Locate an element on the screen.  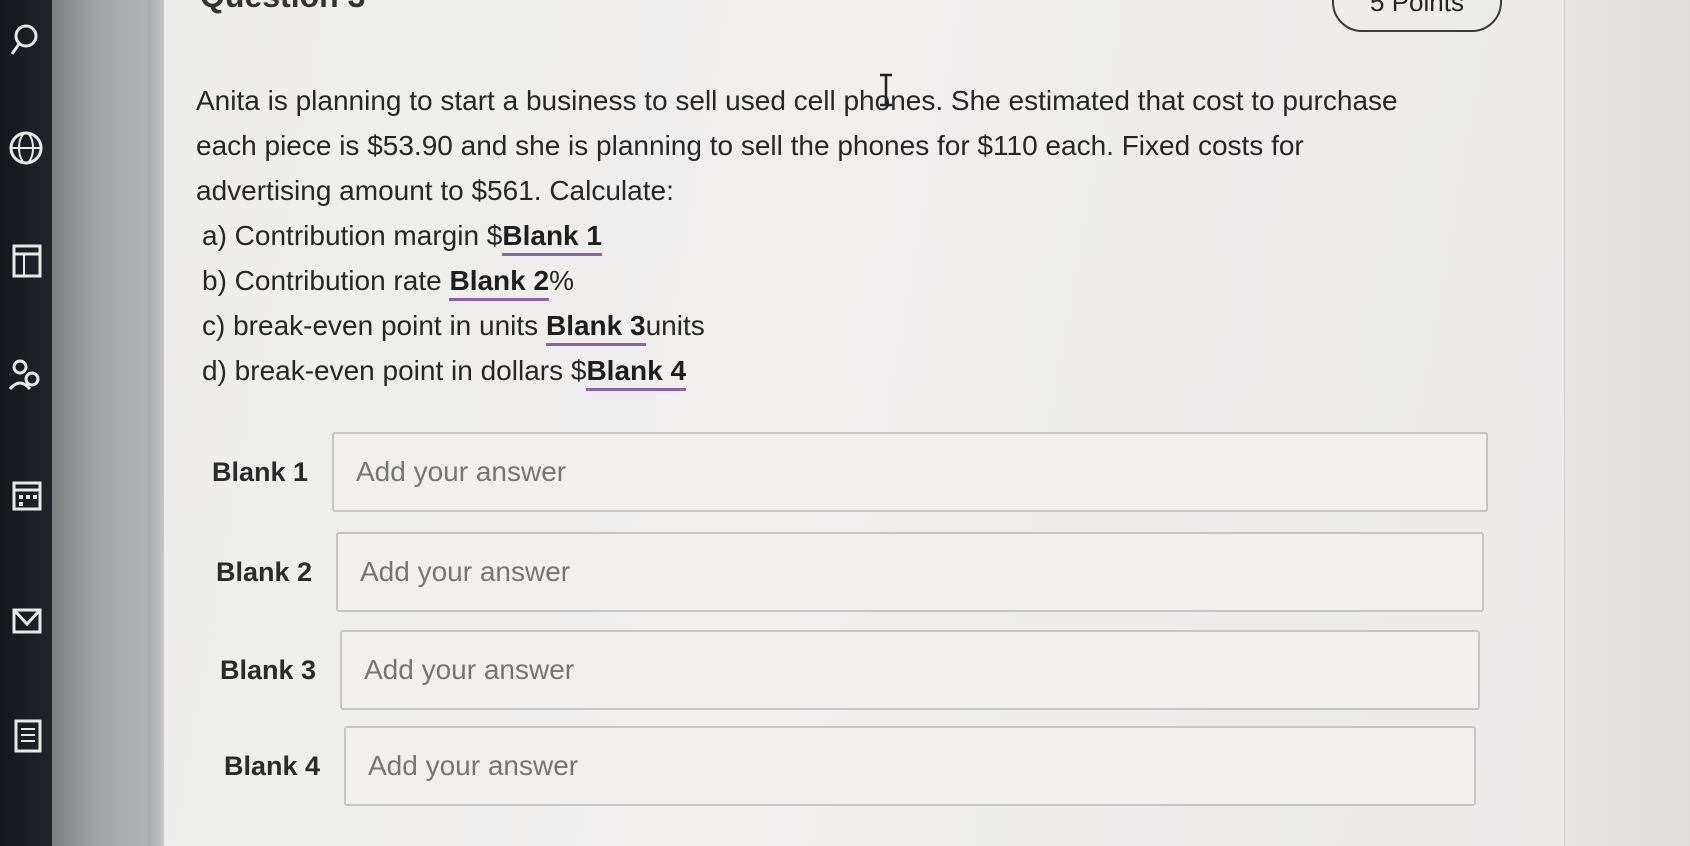
answer-label: Blank 4 is located at coordinates (272, 765).